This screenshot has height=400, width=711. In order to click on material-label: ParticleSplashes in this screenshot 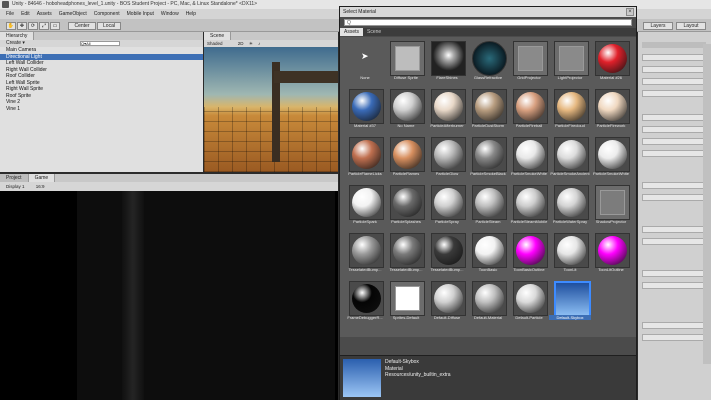, I will do `click(406, 221)`.